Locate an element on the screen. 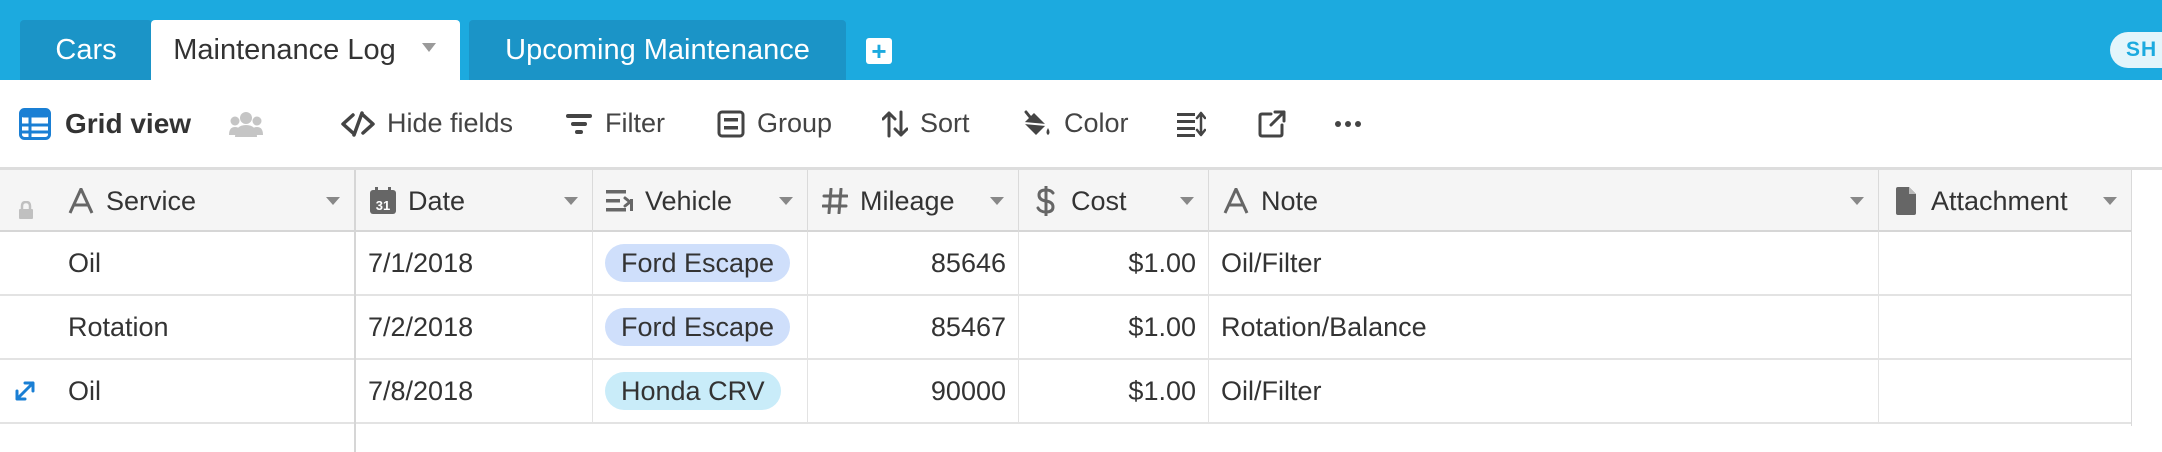 Image resolution: width=2162 pixels, height=452 pixels. column-label: Mileage is located at coordinates (907, 200).